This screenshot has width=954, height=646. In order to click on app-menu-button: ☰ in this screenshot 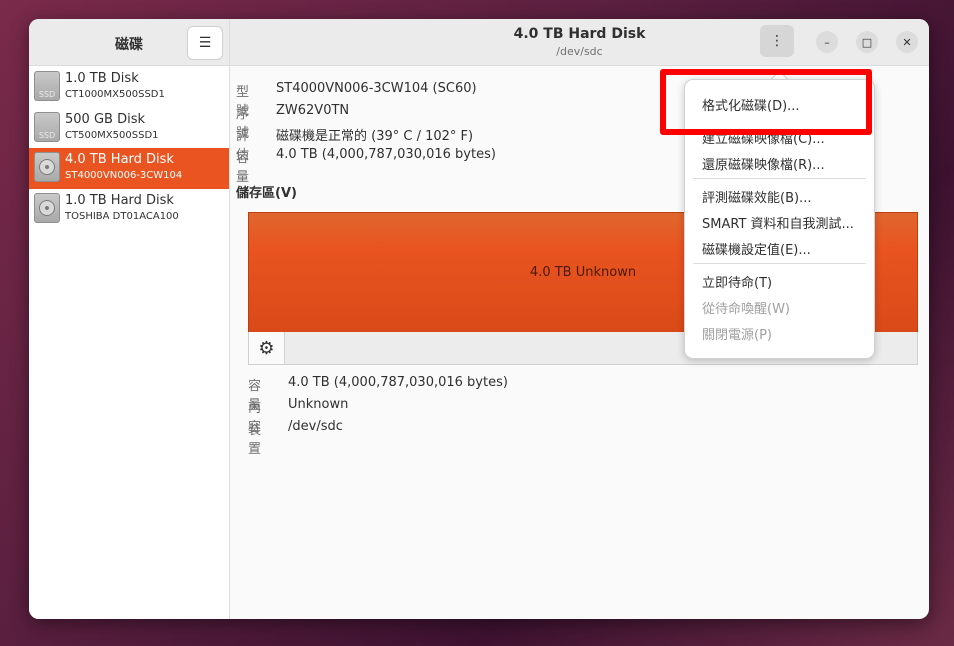, I will do `click(205, 43)`.